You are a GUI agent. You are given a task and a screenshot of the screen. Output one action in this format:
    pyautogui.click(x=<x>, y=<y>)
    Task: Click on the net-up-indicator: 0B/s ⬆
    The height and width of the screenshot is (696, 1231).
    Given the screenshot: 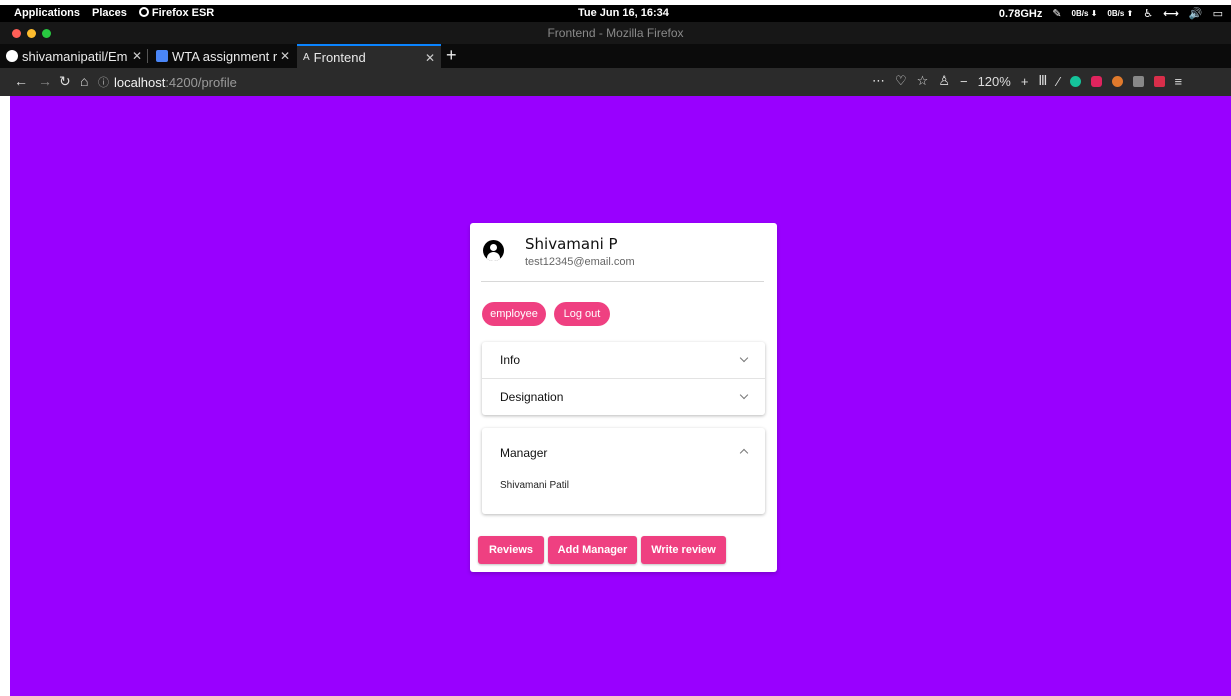 What is the action you would take?
    pyautogui.click(x=1120, y=13)
    